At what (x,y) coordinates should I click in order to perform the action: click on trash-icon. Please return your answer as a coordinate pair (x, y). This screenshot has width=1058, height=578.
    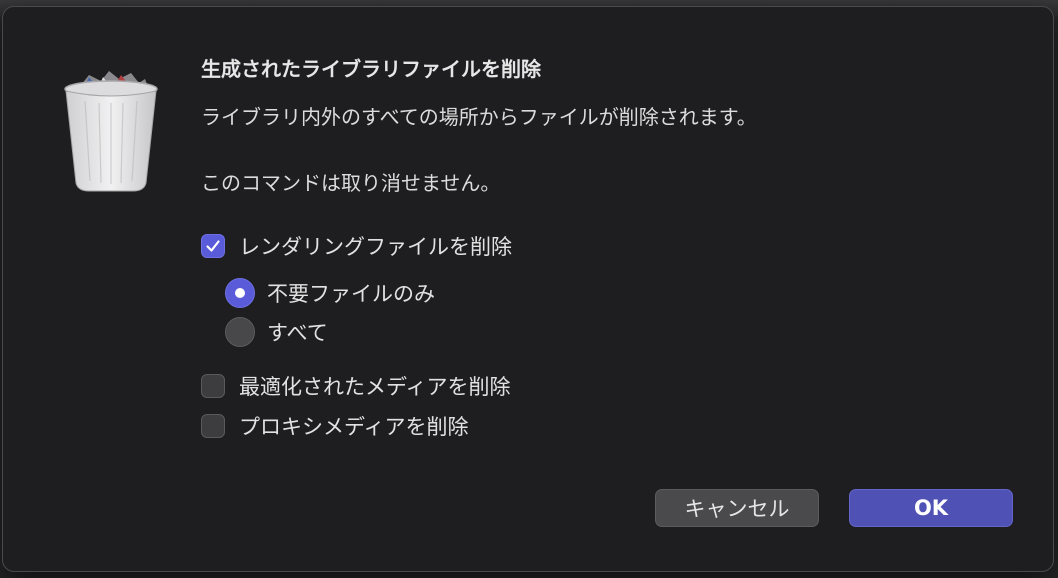
    Looking at the image, I should click on (111, 131).